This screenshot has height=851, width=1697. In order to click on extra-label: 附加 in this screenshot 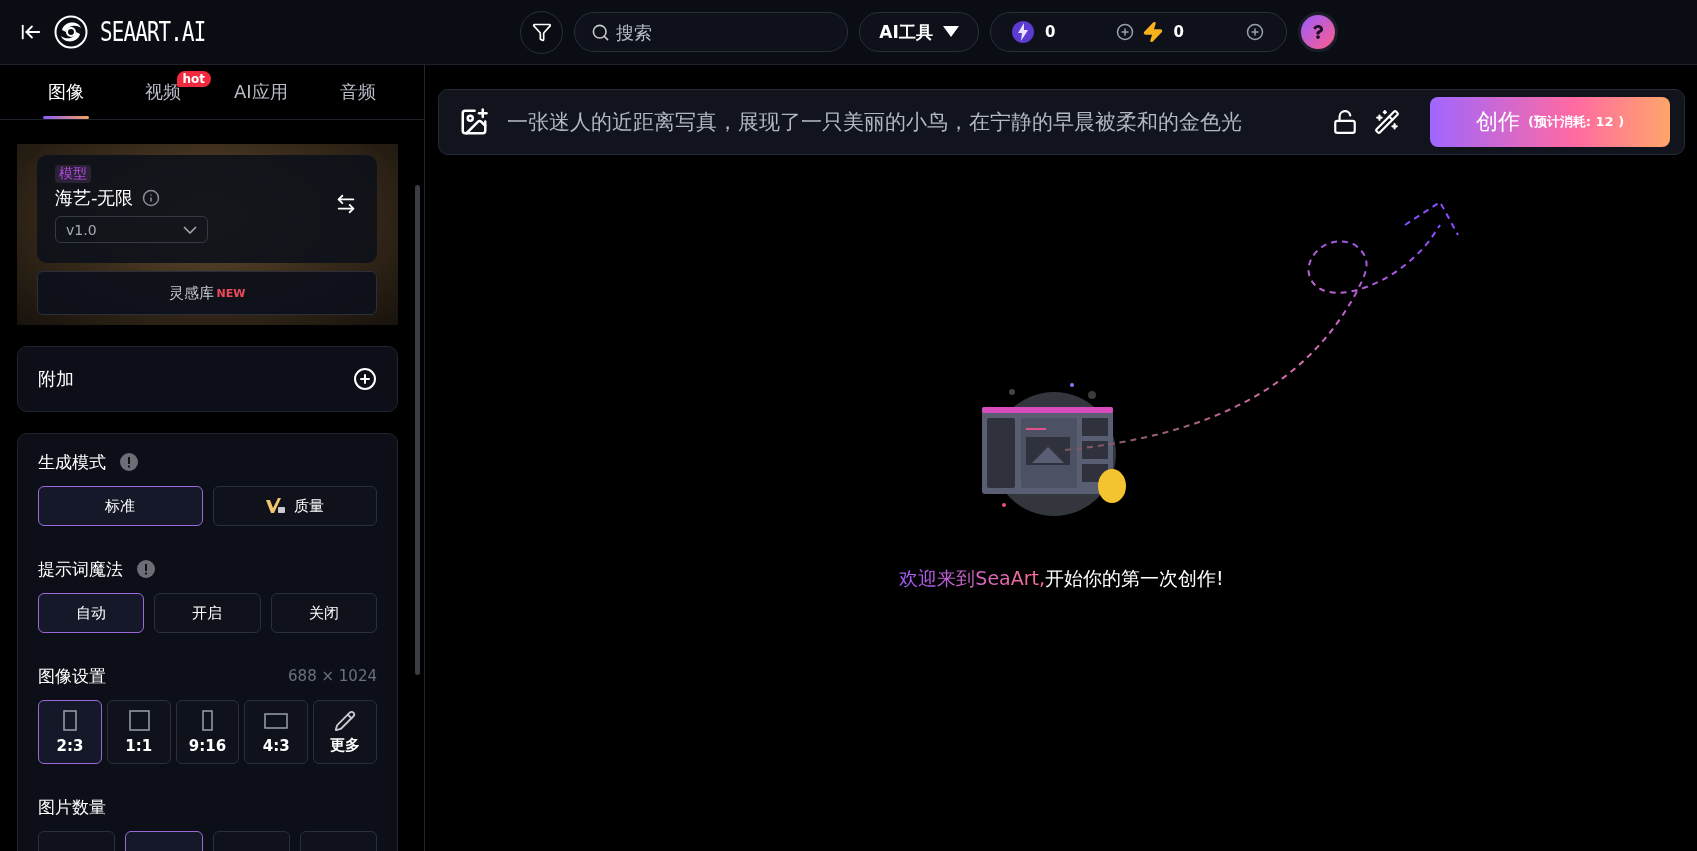, I will do `click(56, 379)`.